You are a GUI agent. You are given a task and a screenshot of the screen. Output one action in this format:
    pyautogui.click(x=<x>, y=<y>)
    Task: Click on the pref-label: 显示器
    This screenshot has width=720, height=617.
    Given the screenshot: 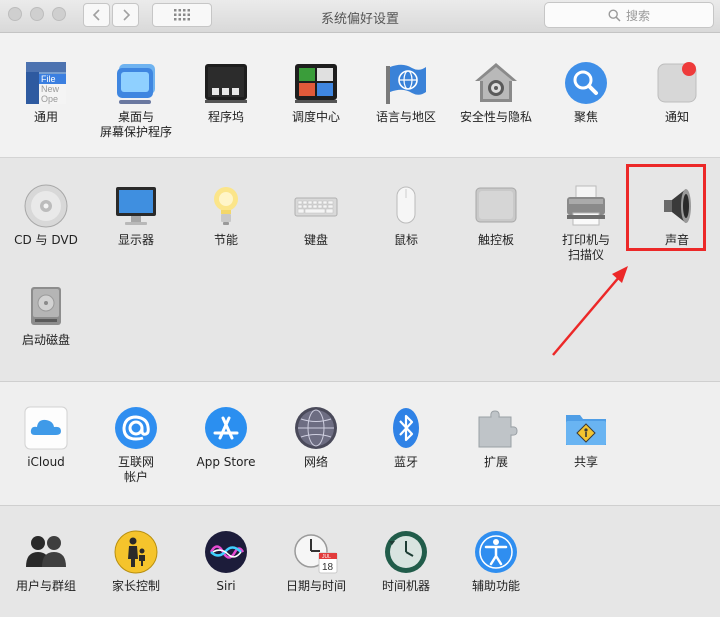 What is the action you would take?
    pyautogui.click(x=135, y=240)
    